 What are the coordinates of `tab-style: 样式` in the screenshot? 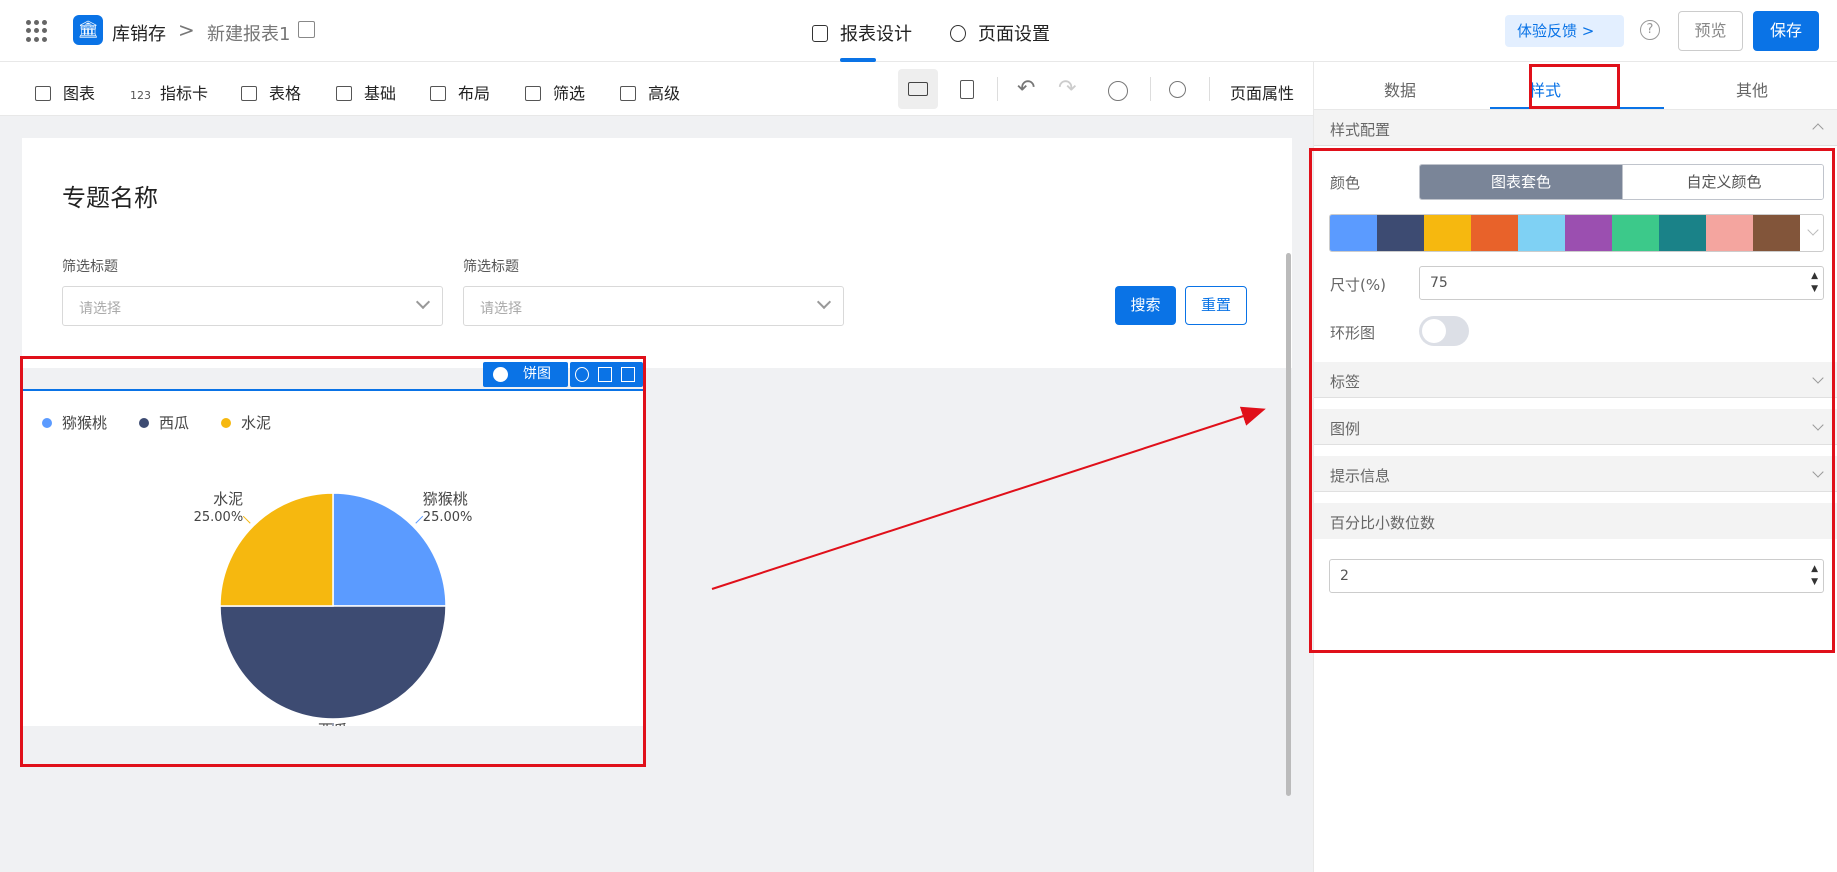 It's located at (1545, 89).